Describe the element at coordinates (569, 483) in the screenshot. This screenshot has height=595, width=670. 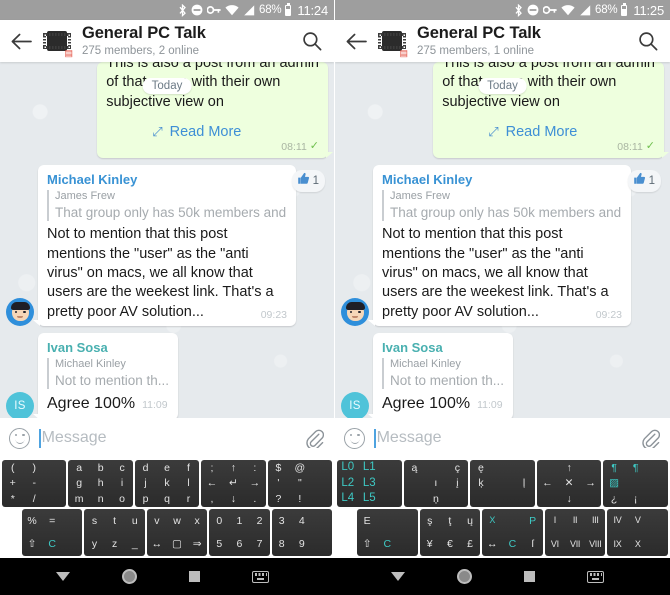
I see `keyboard-key: ↑ ← ✕ → ↓` at that location.